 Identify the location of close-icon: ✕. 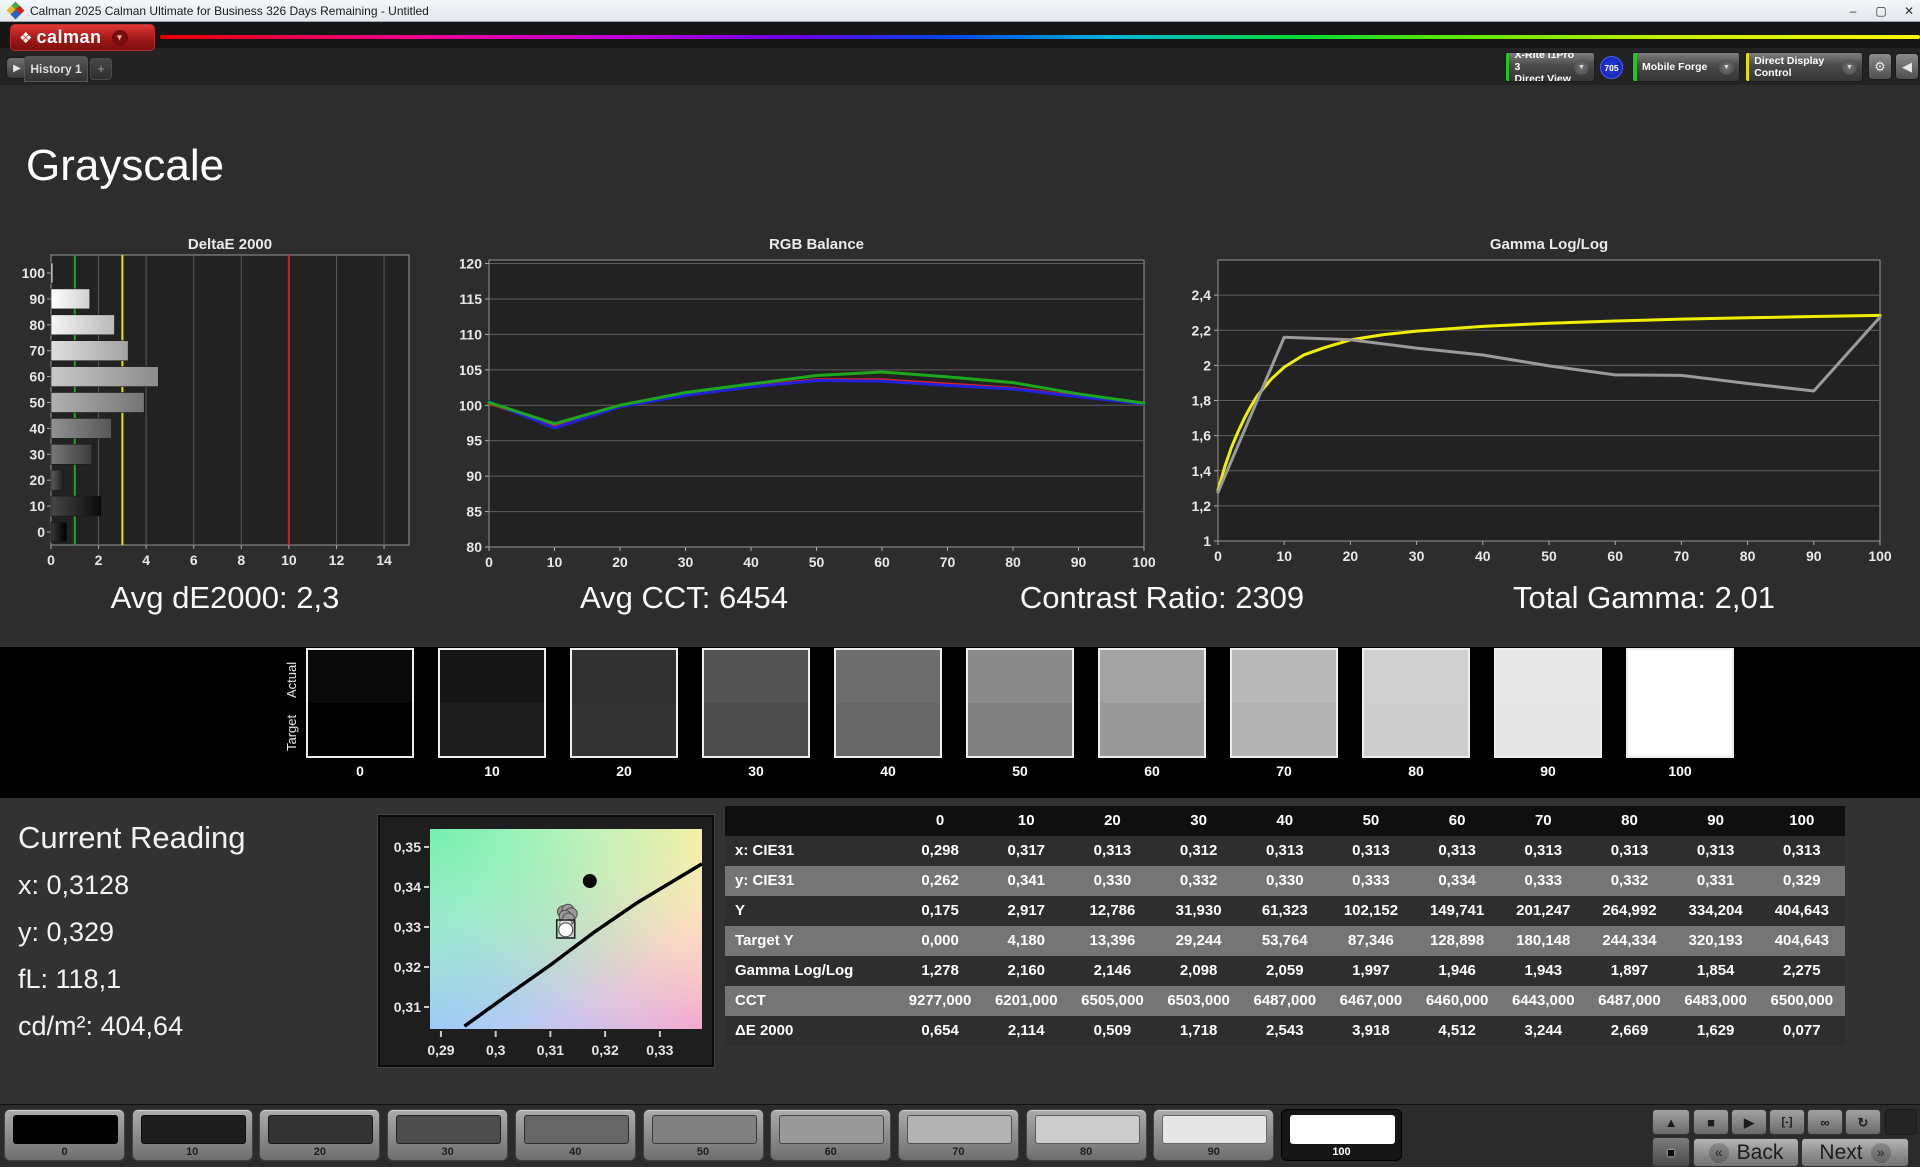
(1908, 11).